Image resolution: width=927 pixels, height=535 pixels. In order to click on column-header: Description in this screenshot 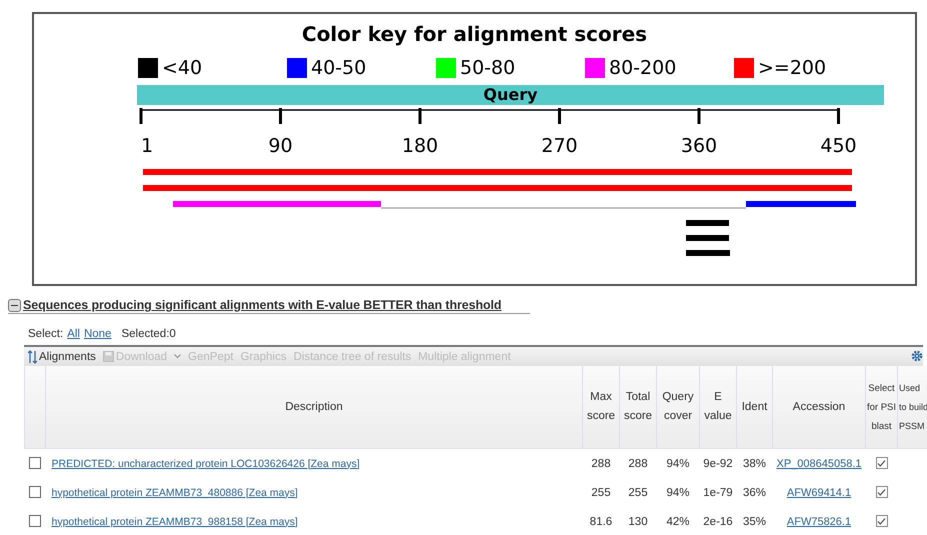, I will do `click(314, 407)`.